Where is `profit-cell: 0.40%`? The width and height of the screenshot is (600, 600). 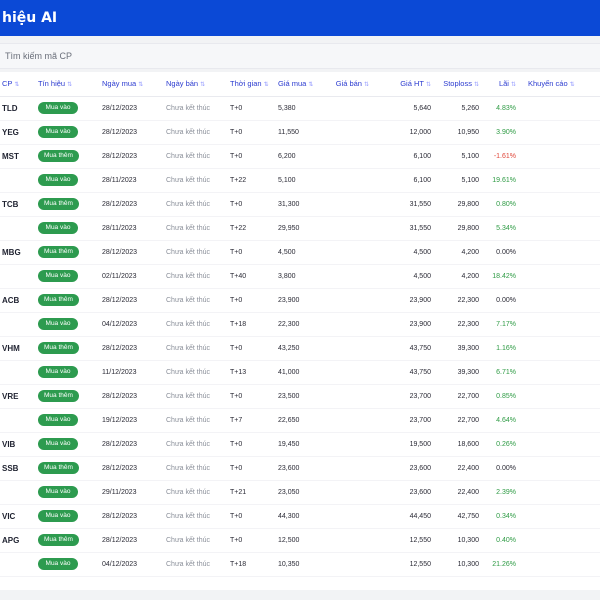 profit-cell: 0.40% is located at coordinates (497, 540).